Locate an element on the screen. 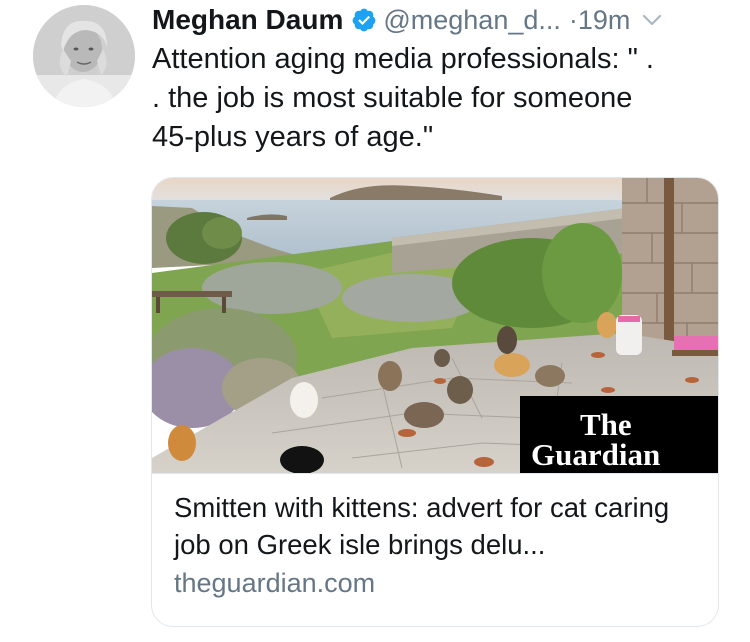  tweet-header: Meghan Daum @meghan_d... ·19m is located at coordinates (437, 20).